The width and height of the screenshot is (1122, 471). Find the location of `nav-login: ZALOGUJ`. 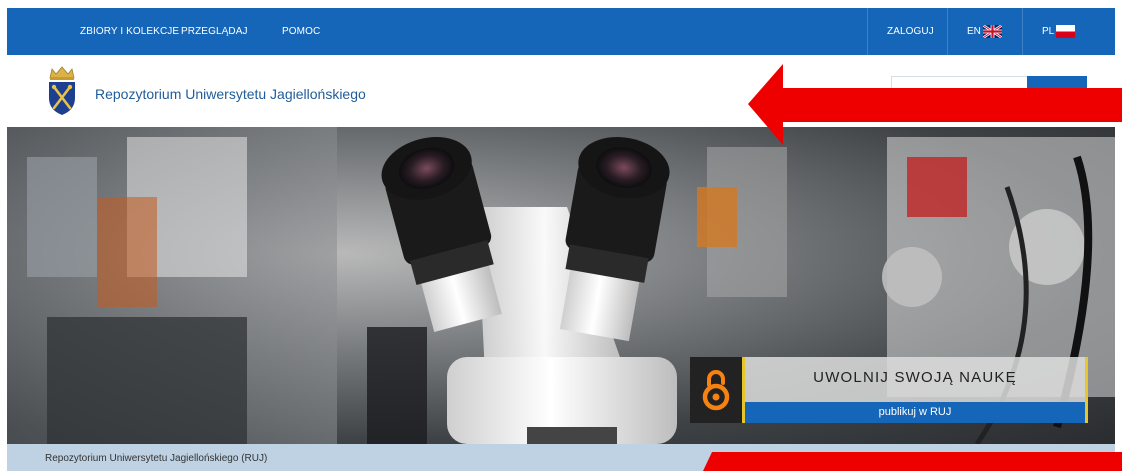

nav-login: ZALOGUJ is located at coordinates (910, 31).